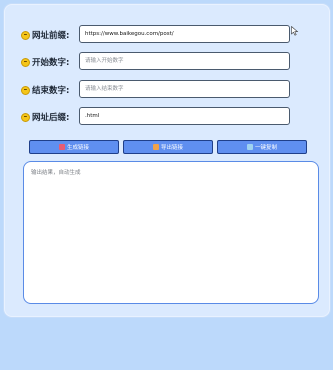  I want to click on end-row: 结束数字:, so click(168, 90).